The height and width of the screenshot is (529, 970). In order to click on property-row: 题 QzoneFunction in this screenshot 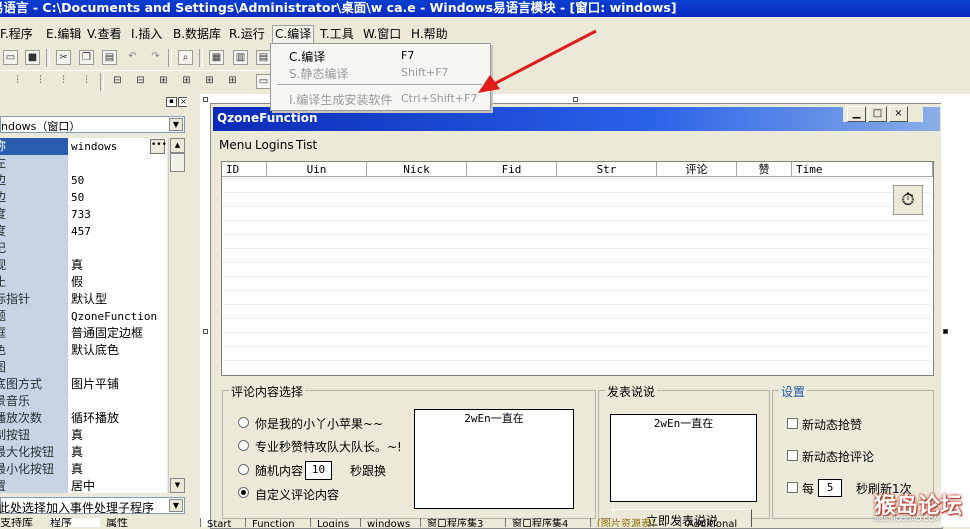, I will do `click(83, 317)`.